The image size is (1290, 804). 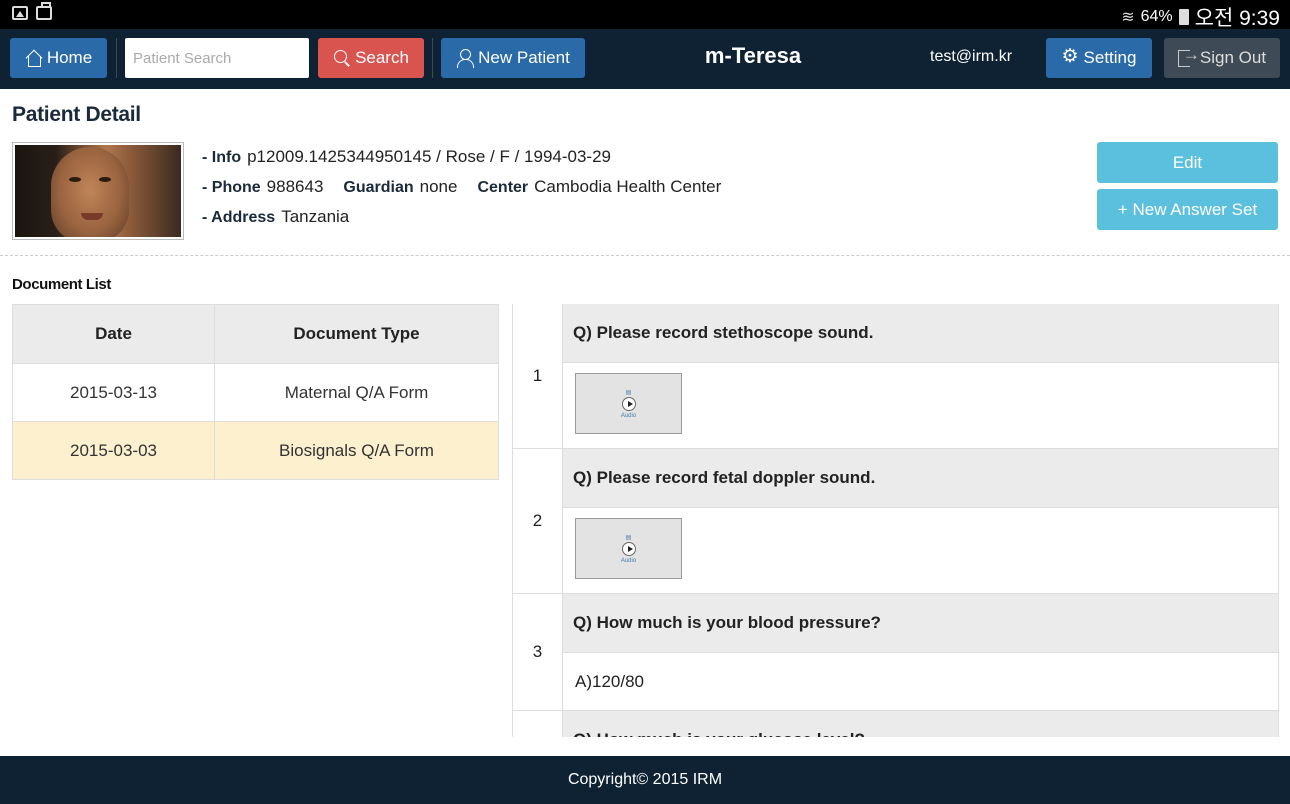 I want to click on sign-out-label: Sign Out, so click(x=1233, y=57).